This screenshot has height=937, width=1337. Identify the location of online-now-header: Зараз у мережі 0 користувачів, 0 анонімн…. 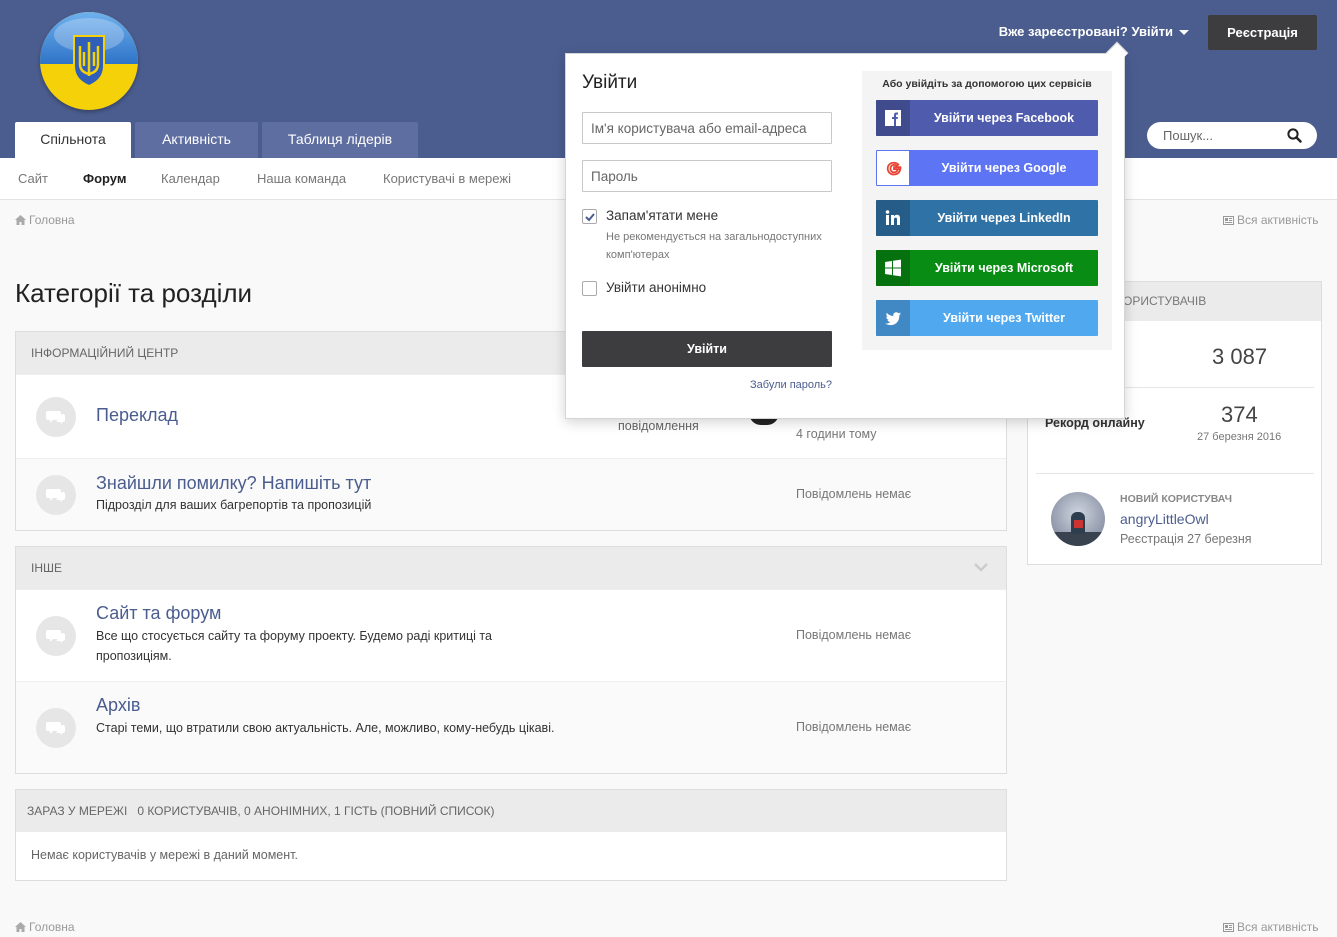
(511, 811).